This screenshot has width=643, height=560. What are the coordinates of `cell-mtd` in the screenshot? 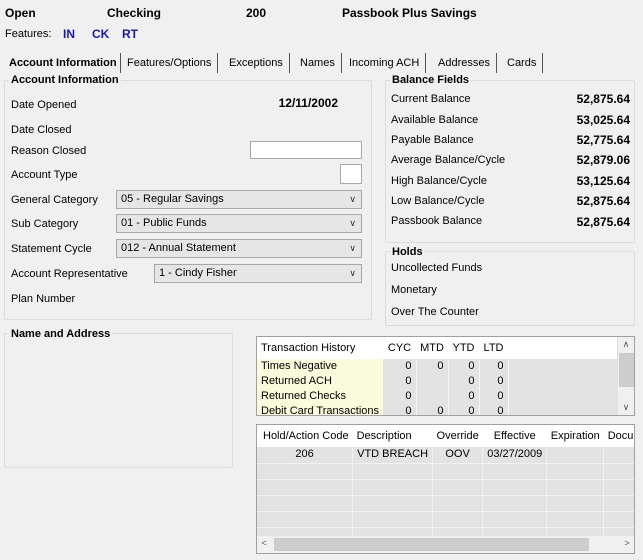 It's located at (432, 381).